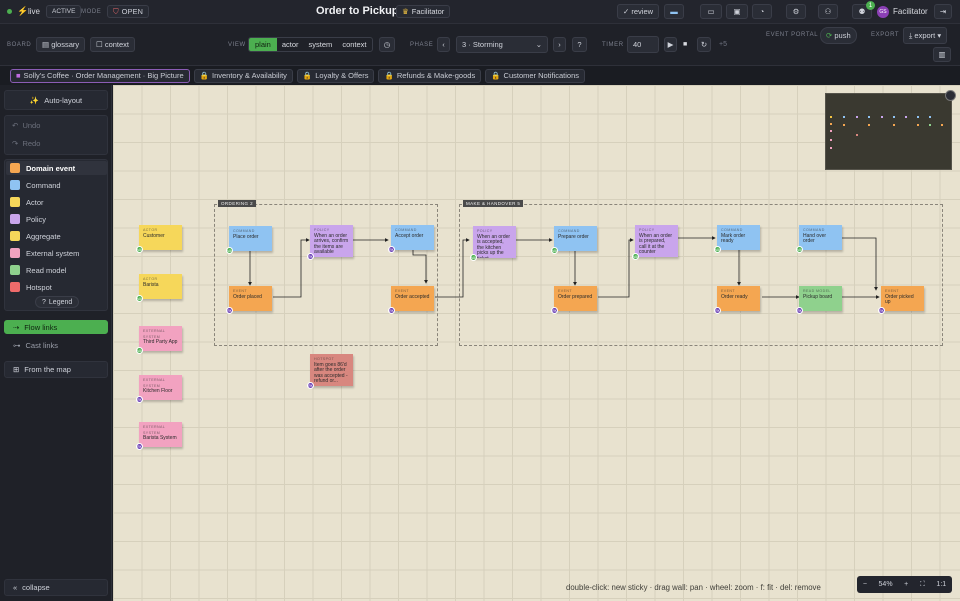  What do you see at coordinates (430, 75) in the screenshot?
I see `tab-refunds: 🔒 Refunds & Make-goods` at bounding box center [430, 75].